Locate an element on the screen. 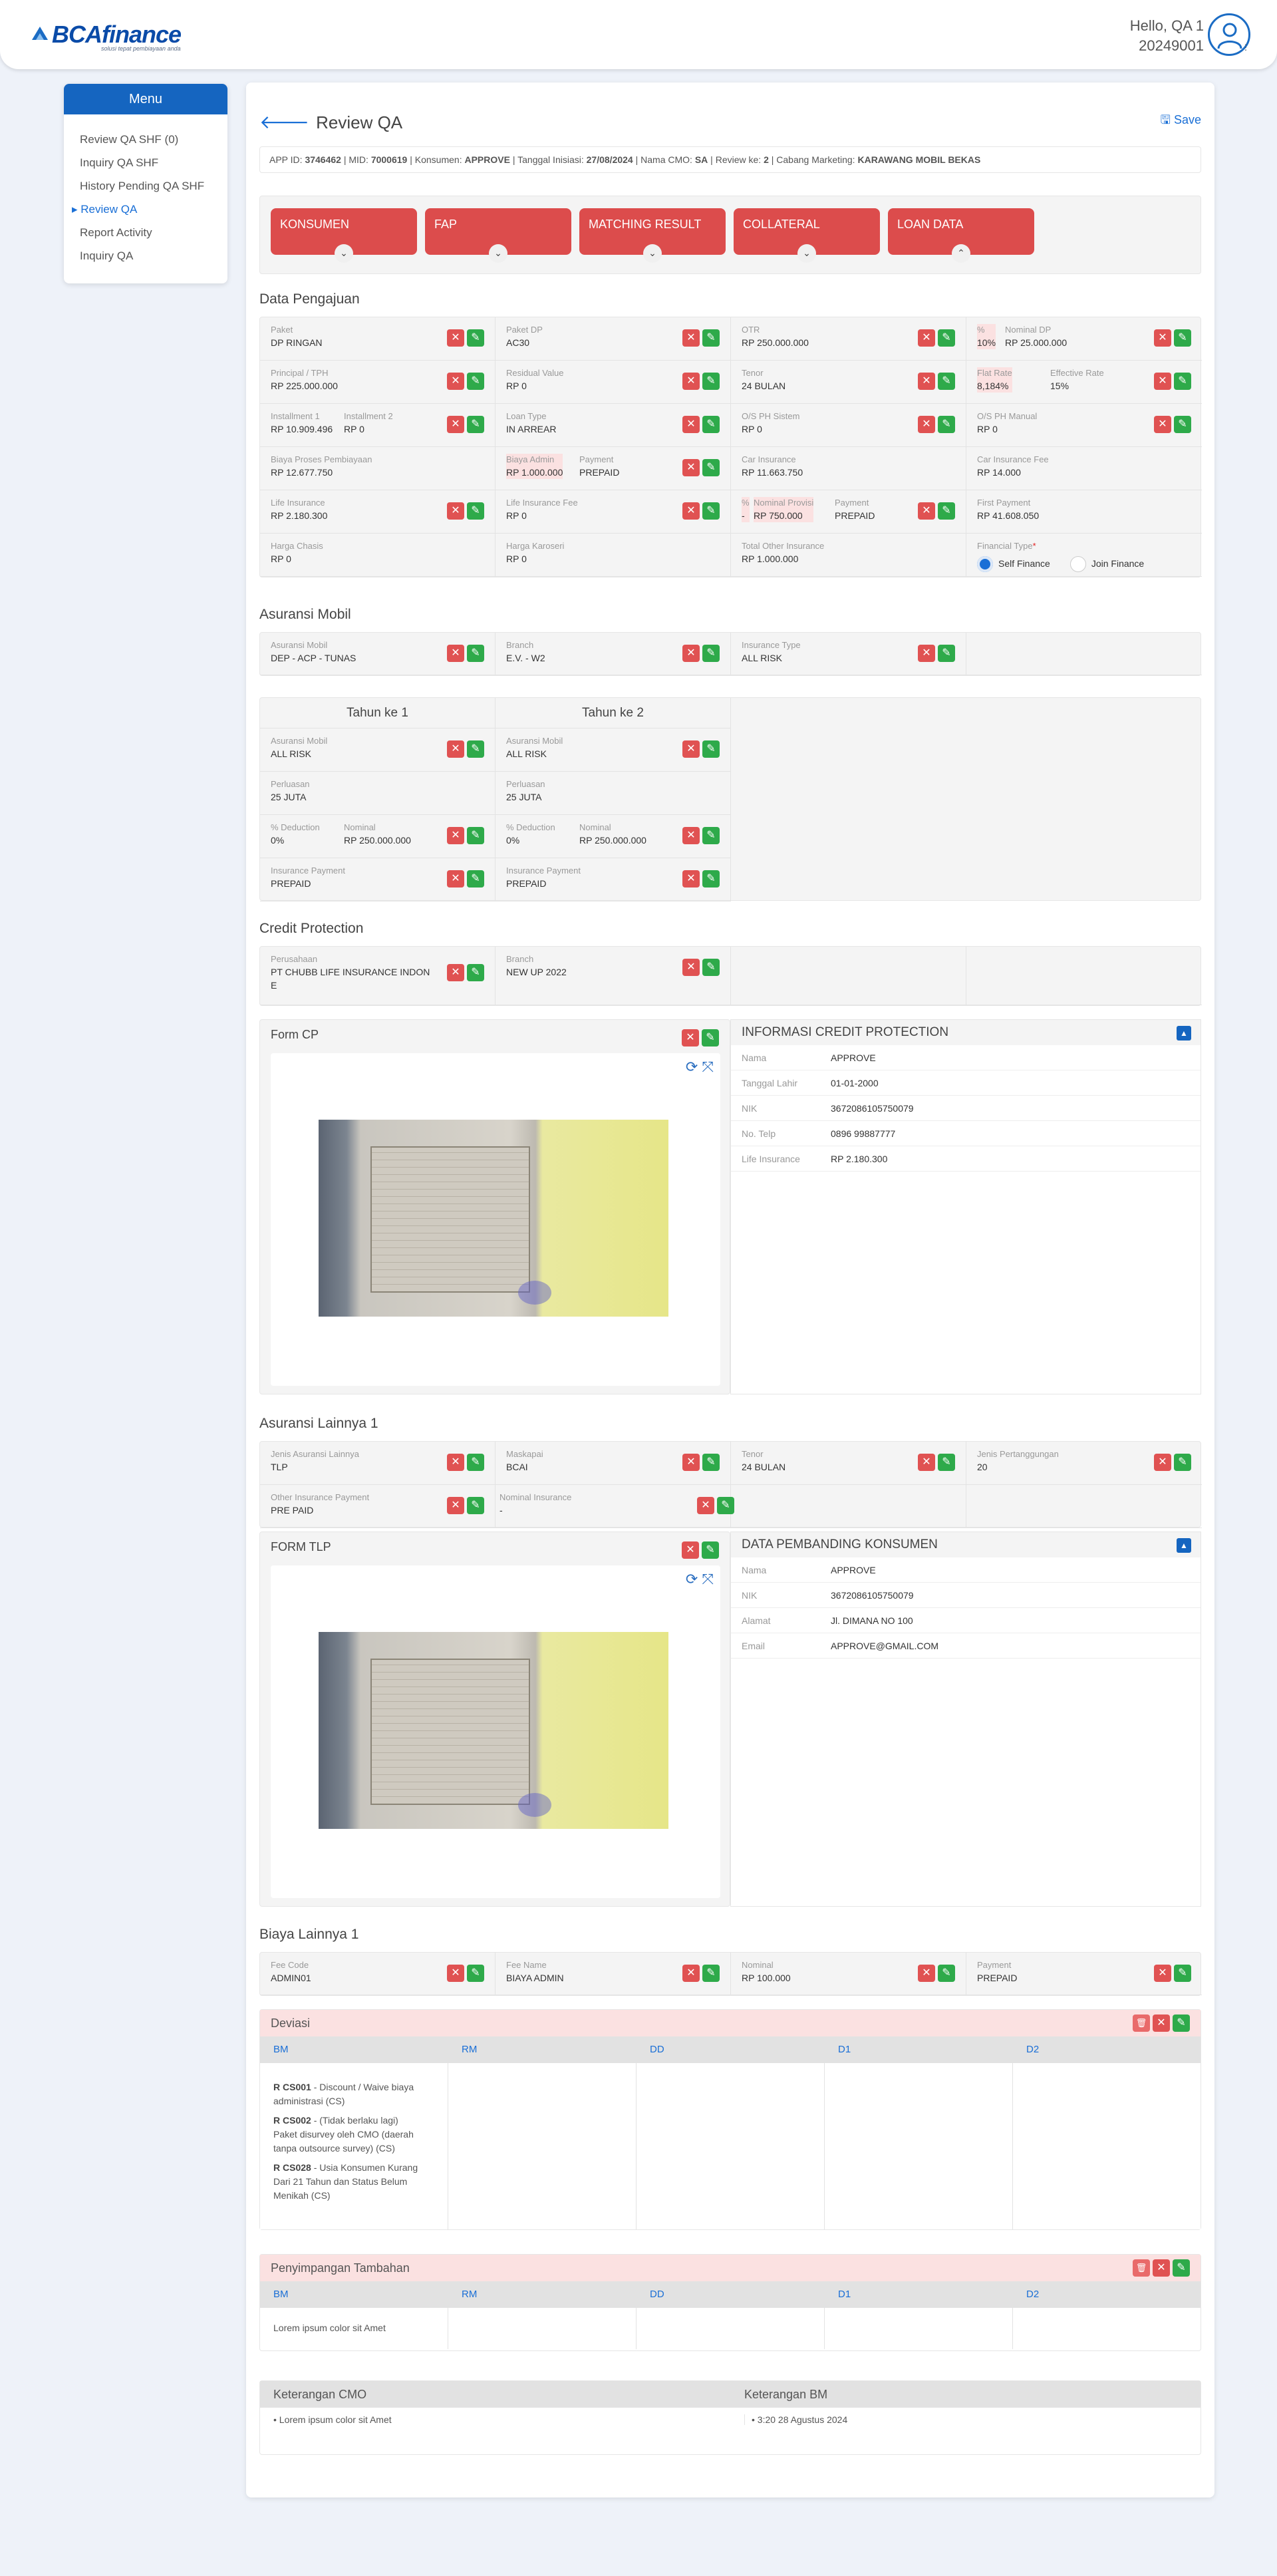  sidebar-item-report-activity: Report Activity is located at coordinates (153, 232).